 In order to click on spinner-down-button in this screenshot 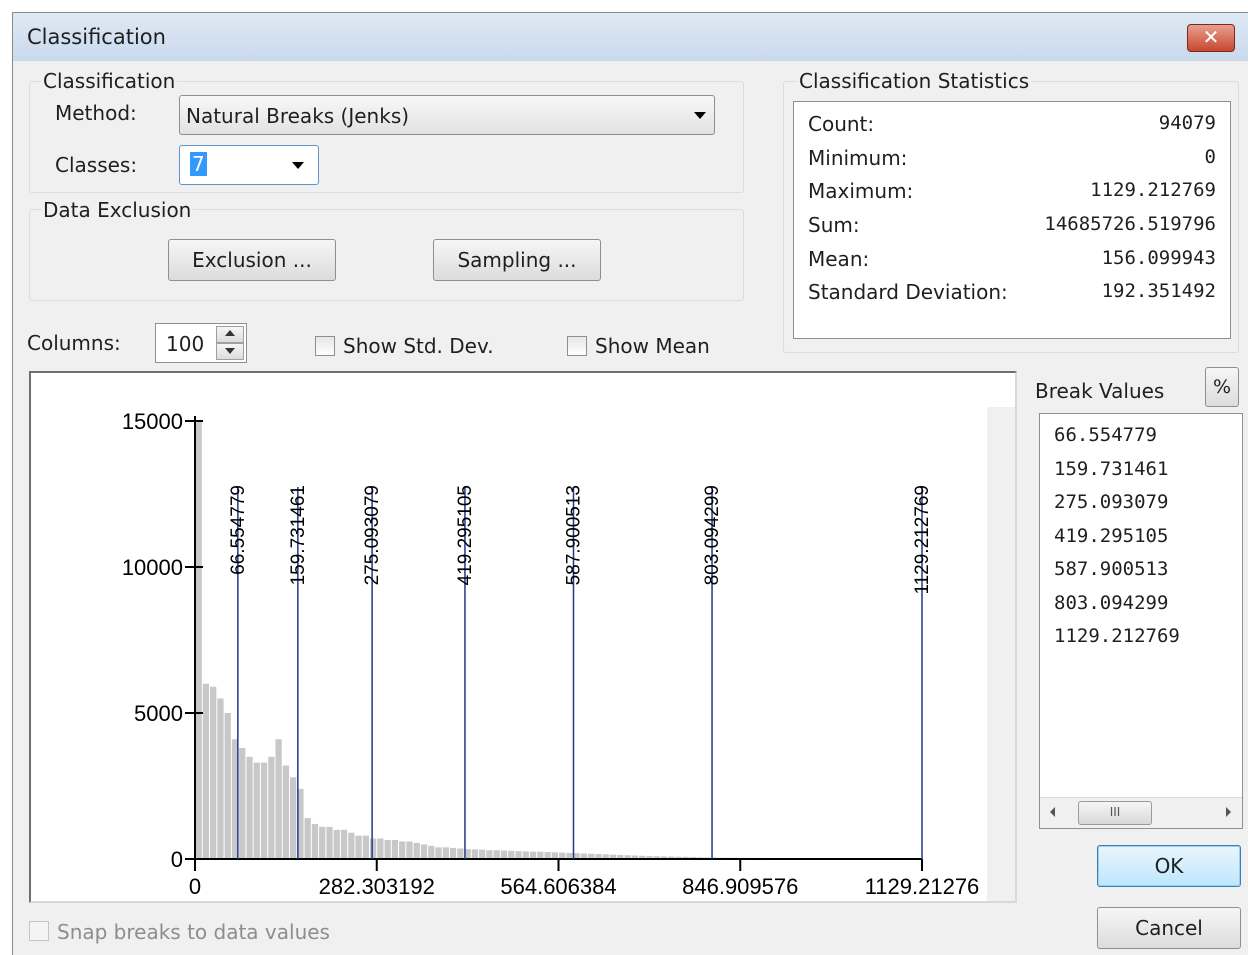, I will do `click(230, 351)`.